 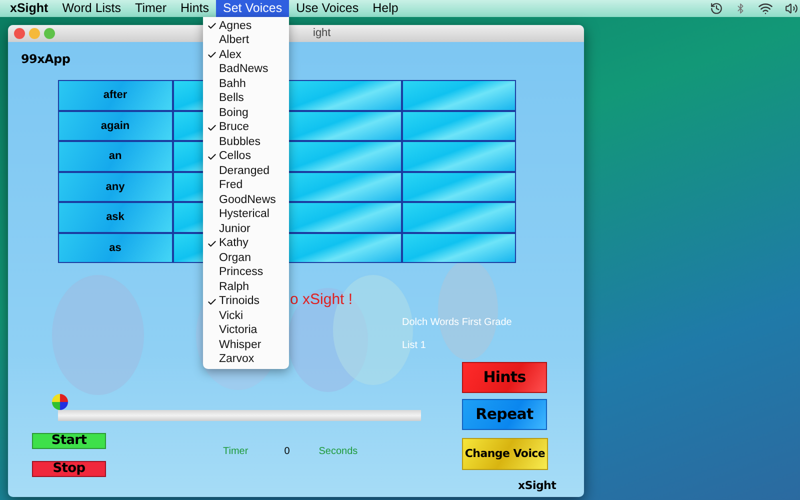 What do you see at coordinates (253, 8) in the screenshot?
I see `menu-item: Set Voices` at bounding box center [253, 8].